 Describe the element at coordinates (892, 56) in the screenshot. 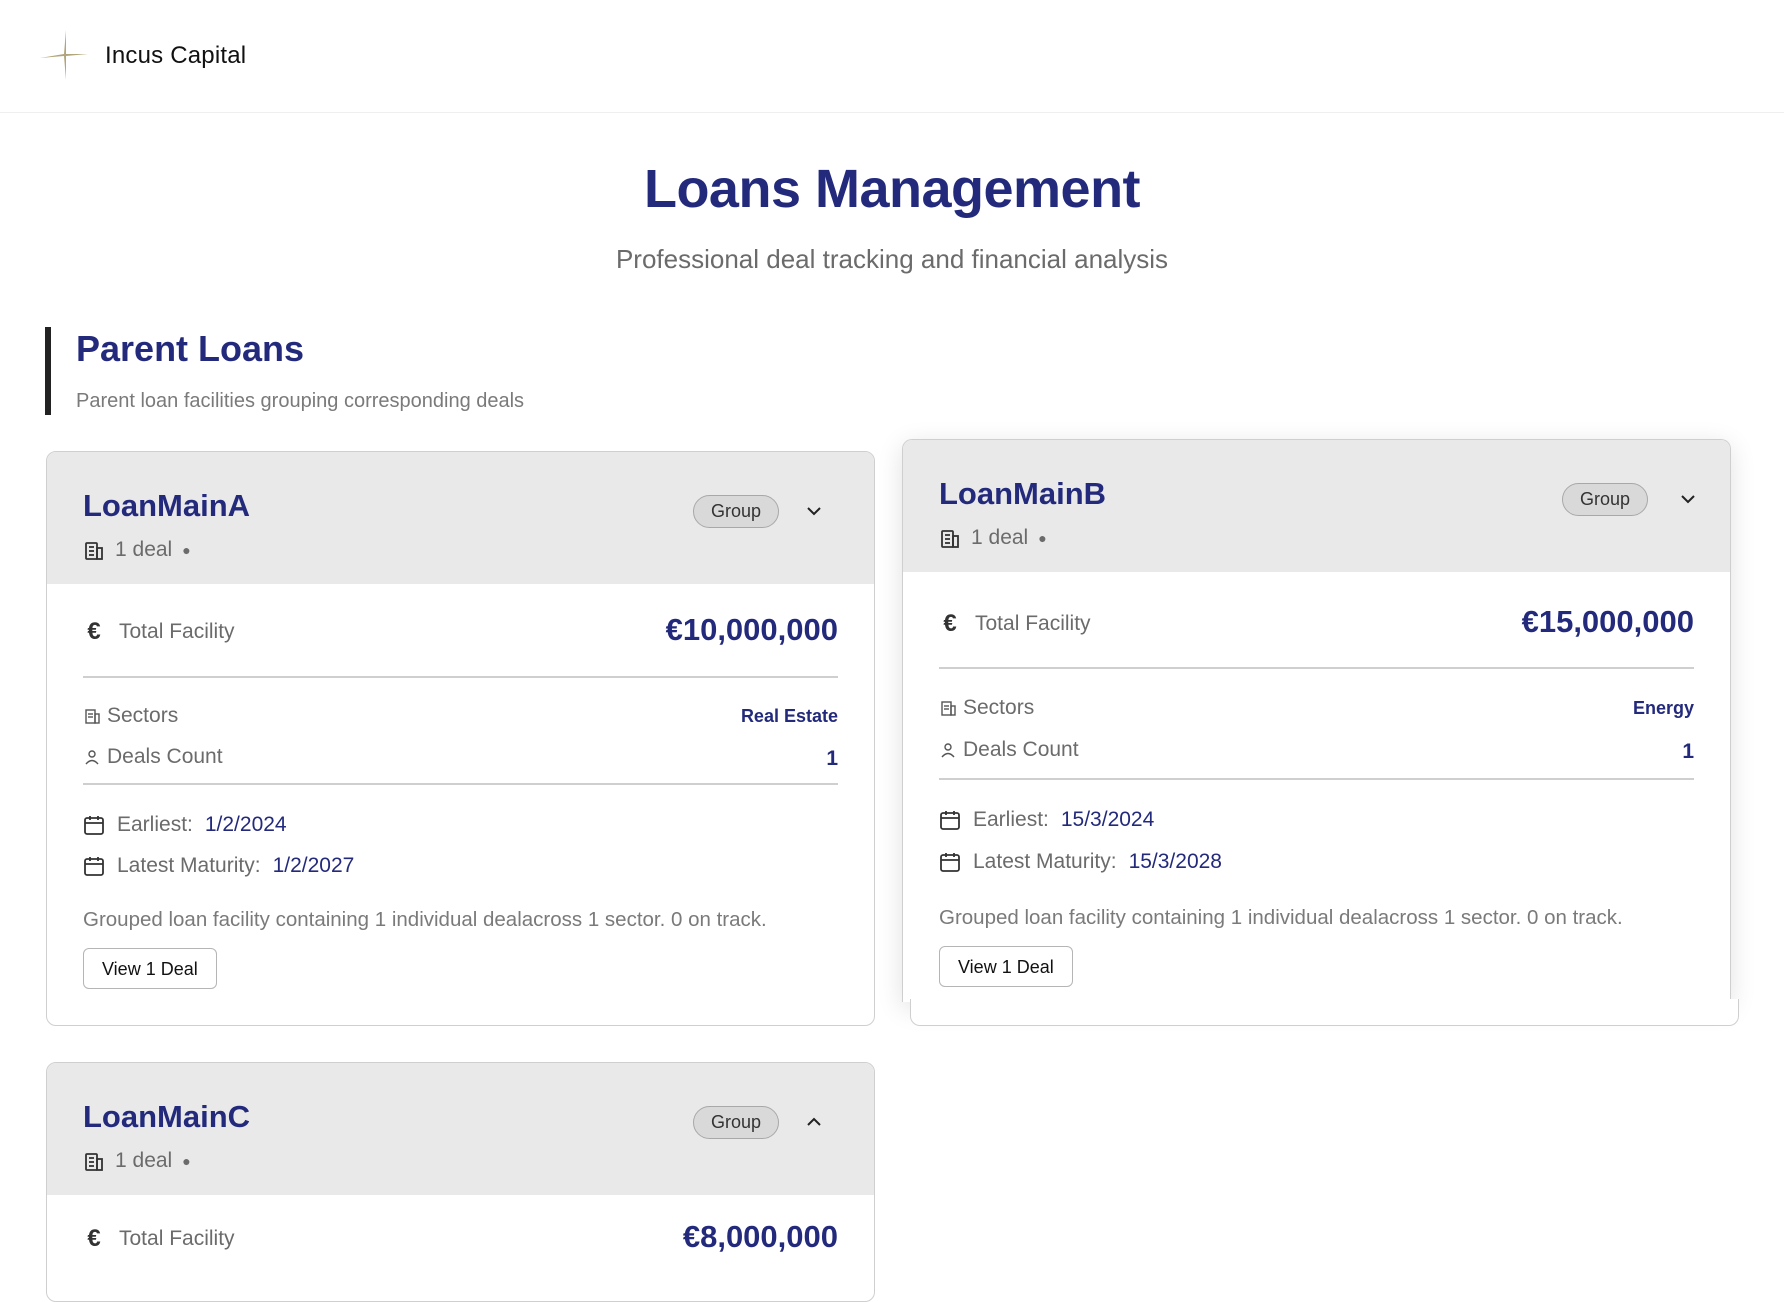

I see `top-bar: Incus Capital` at that location.